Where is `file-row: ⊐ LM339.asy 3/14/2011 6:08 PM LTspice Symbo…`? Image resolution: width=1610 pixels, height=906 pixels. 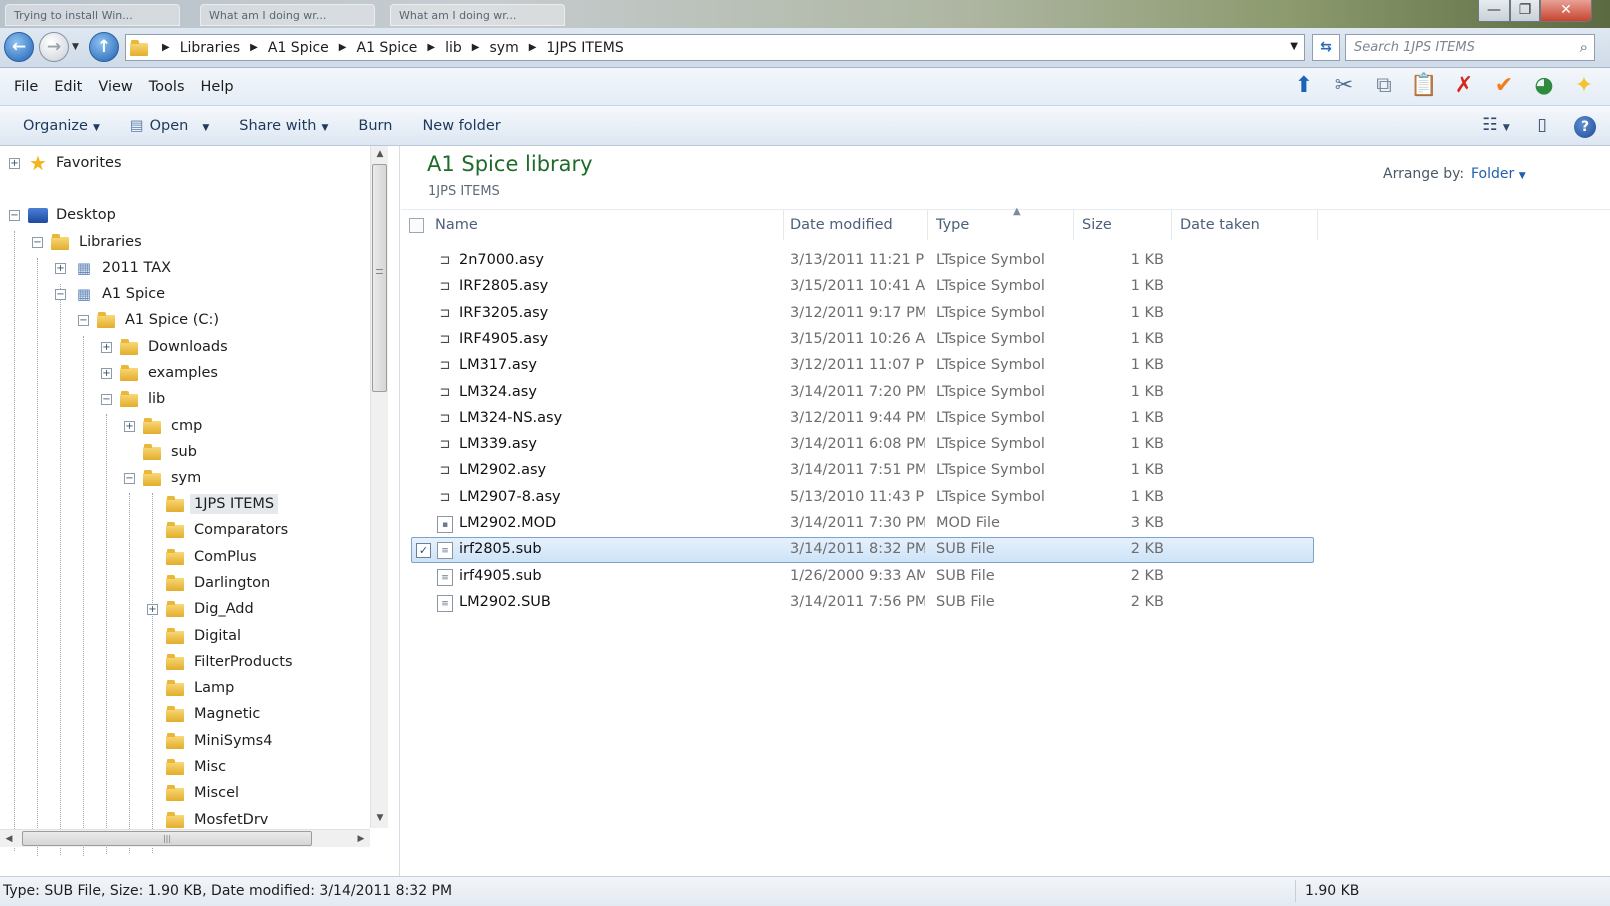 file-row: ⊐ LM339.asy 3/14/2011 6:08 PM LTspice Symbo… is located at coordinates (862, 445).